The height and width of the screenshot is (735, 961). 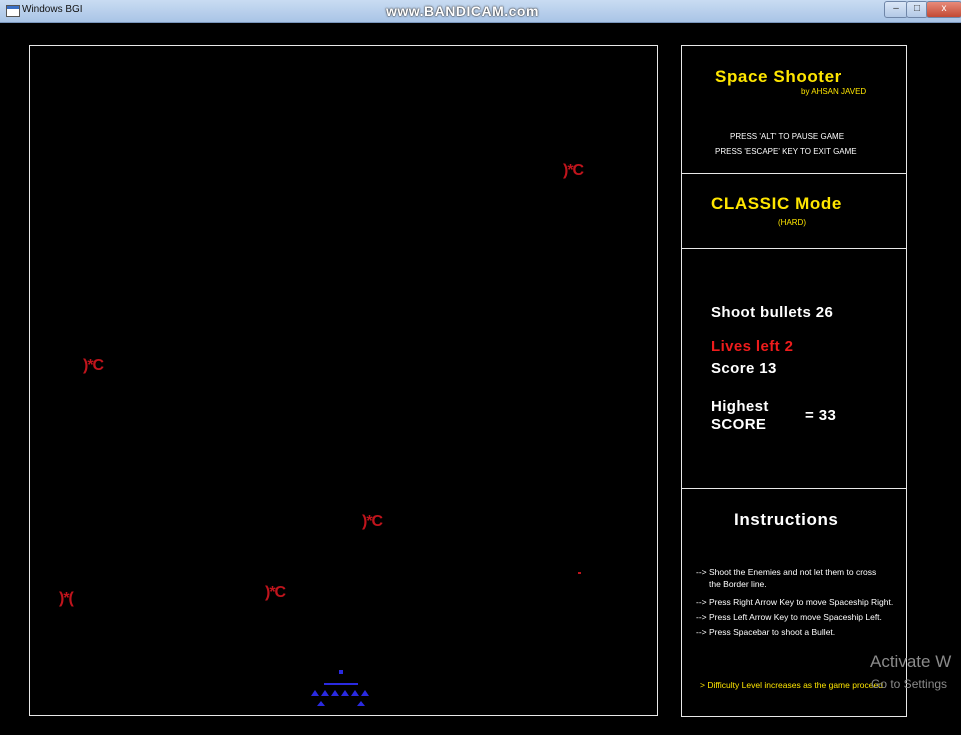 I want to click on close-button: x, so click(x=943, y=9).